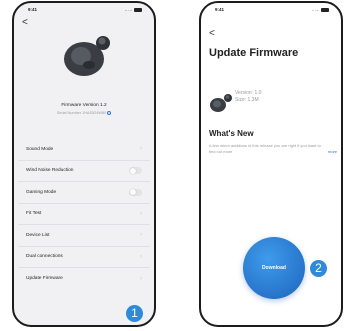  I want to click on menu-item-update-firmware: Update Firmware ›, so click(84, 279).